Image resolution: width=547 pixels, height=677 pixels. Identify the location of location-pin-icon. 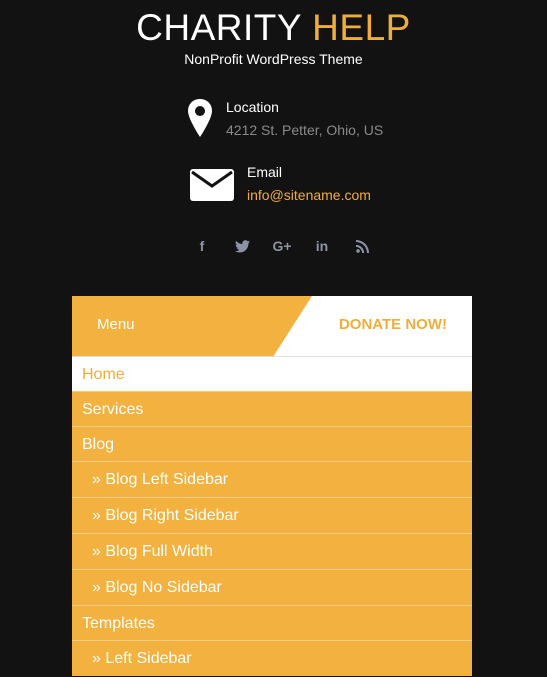
(200, 120).